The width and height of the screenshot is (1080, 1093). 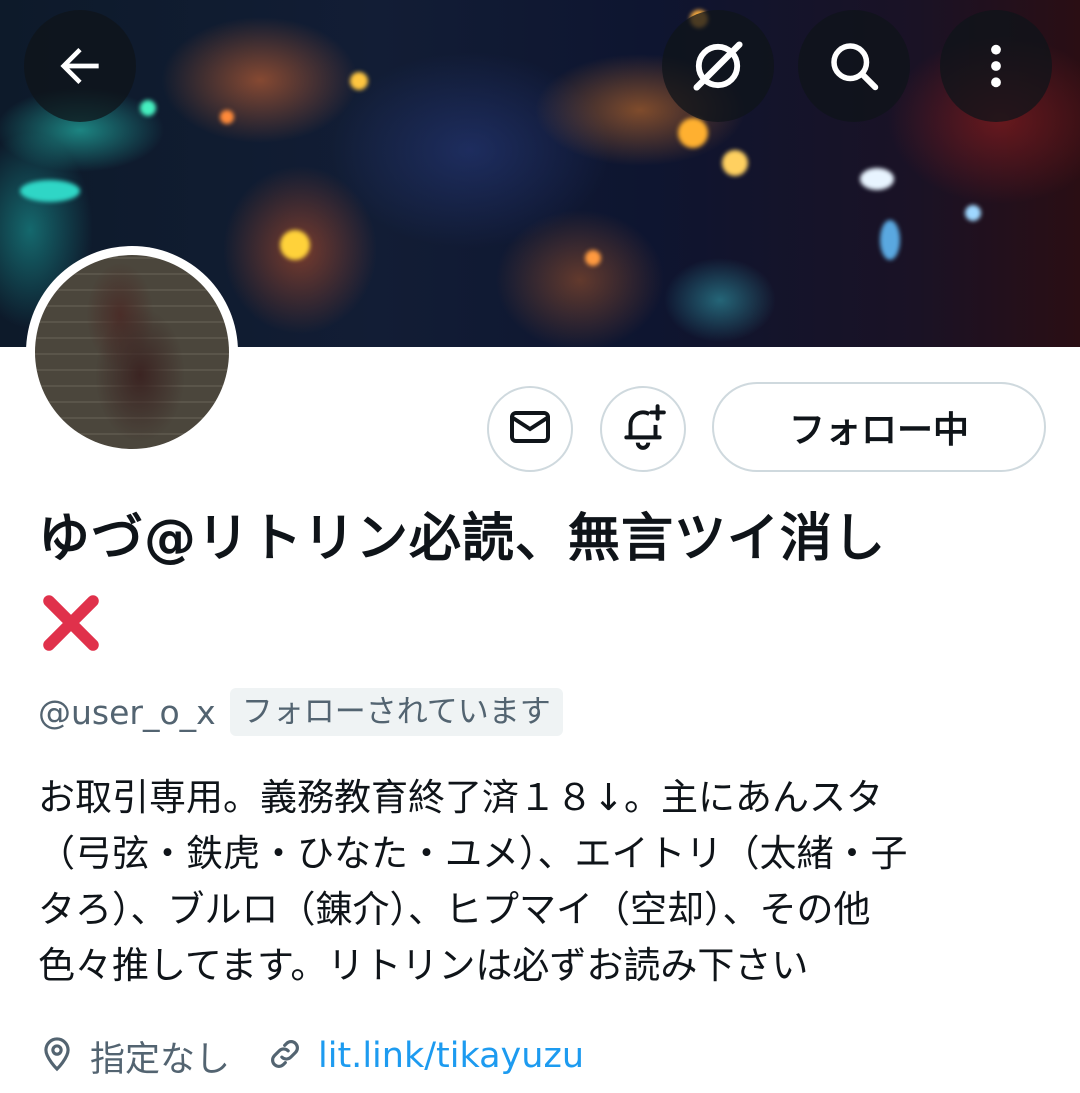 I want to click on more-button, so click(x=996, y=66).